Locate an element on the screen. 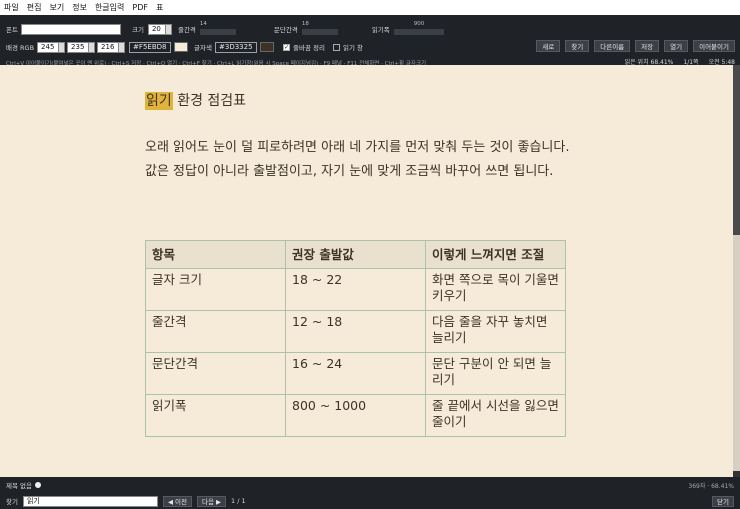 This screenshot has height=509, width=740. table-cell: 800 ~ 1000 is located at coordinates (355, 415).